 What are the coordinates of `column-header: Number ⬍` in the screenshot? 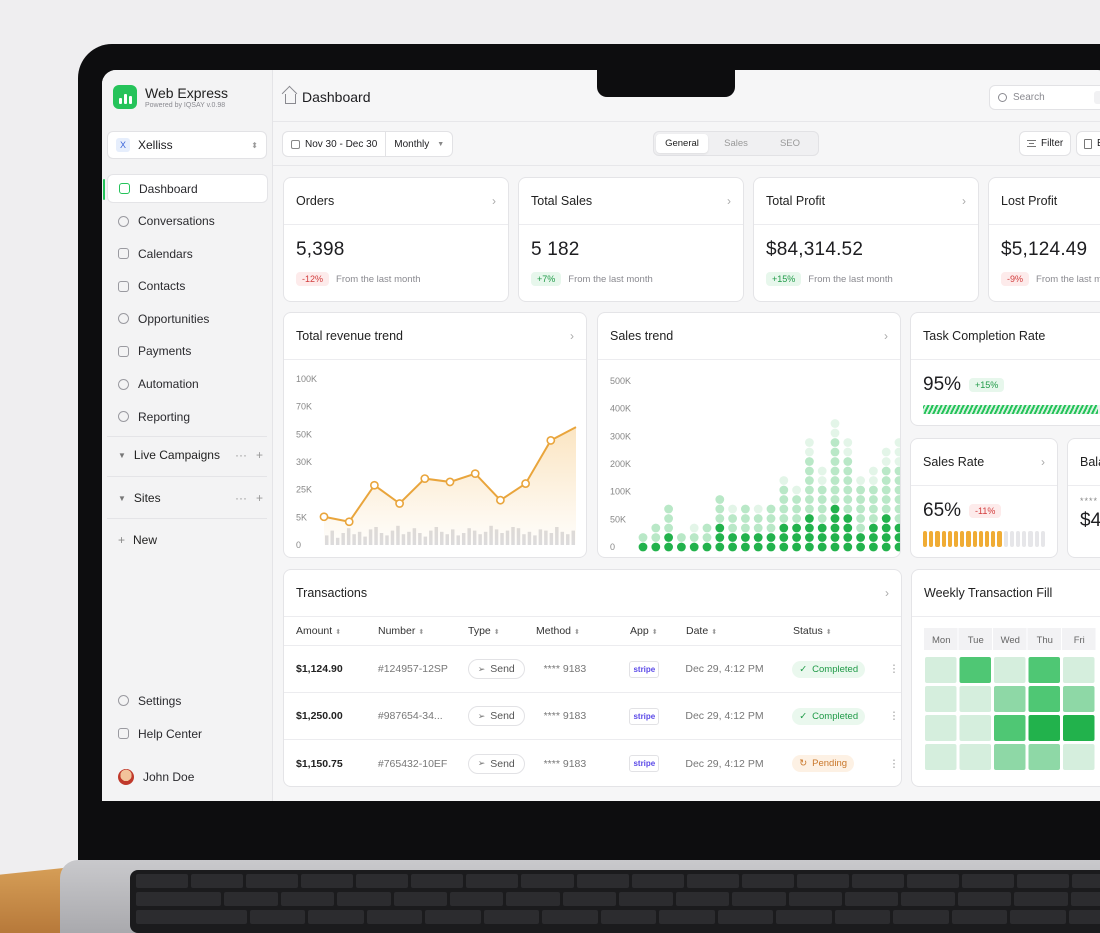 It's located at (423, 631).